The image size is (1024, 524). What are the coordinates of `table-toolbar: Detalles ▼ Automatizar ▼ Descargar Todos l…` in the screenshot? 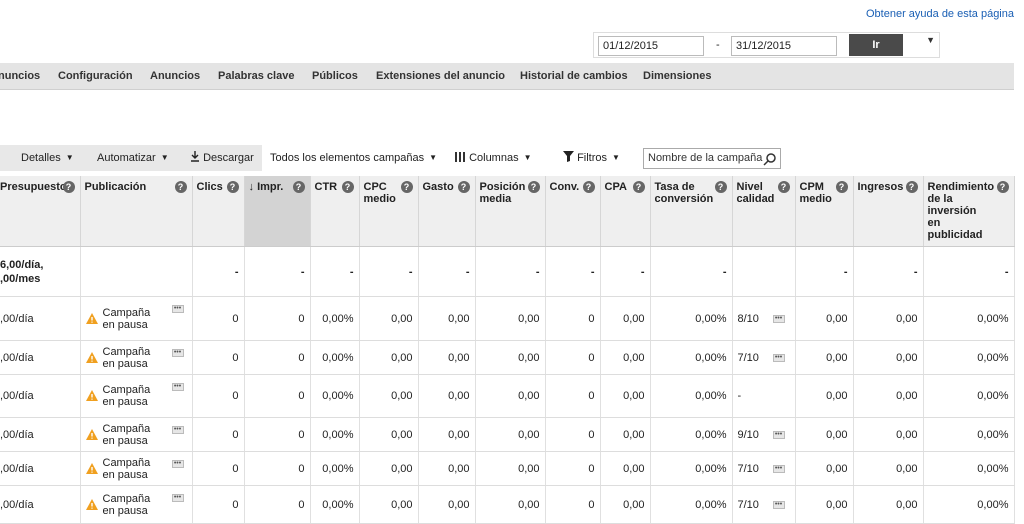 It's located at (507, 158).